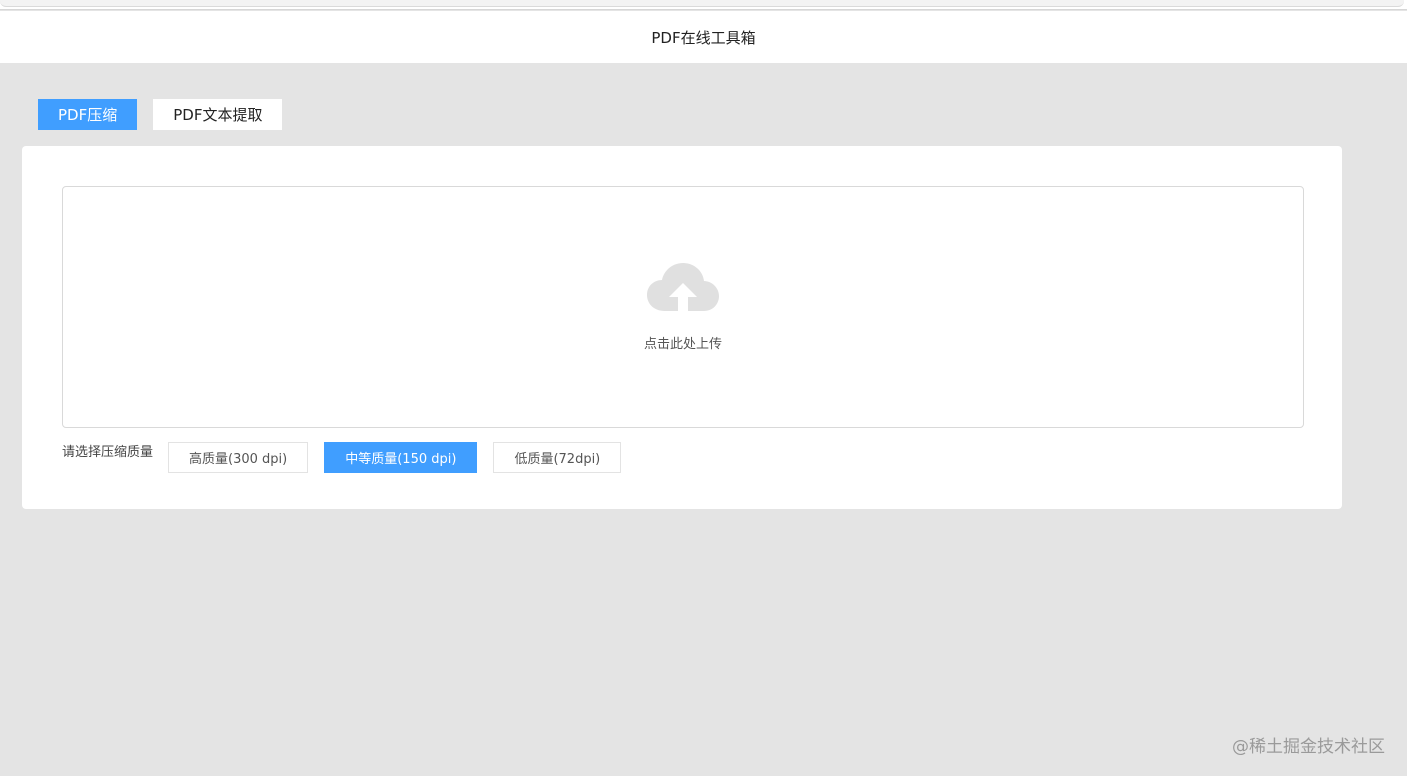  What do you see at coordinates (401, 457) in the screenshot?
I see `quality-medium-button: 中等质量(150 dpi)` at bounding box center [401, 457].